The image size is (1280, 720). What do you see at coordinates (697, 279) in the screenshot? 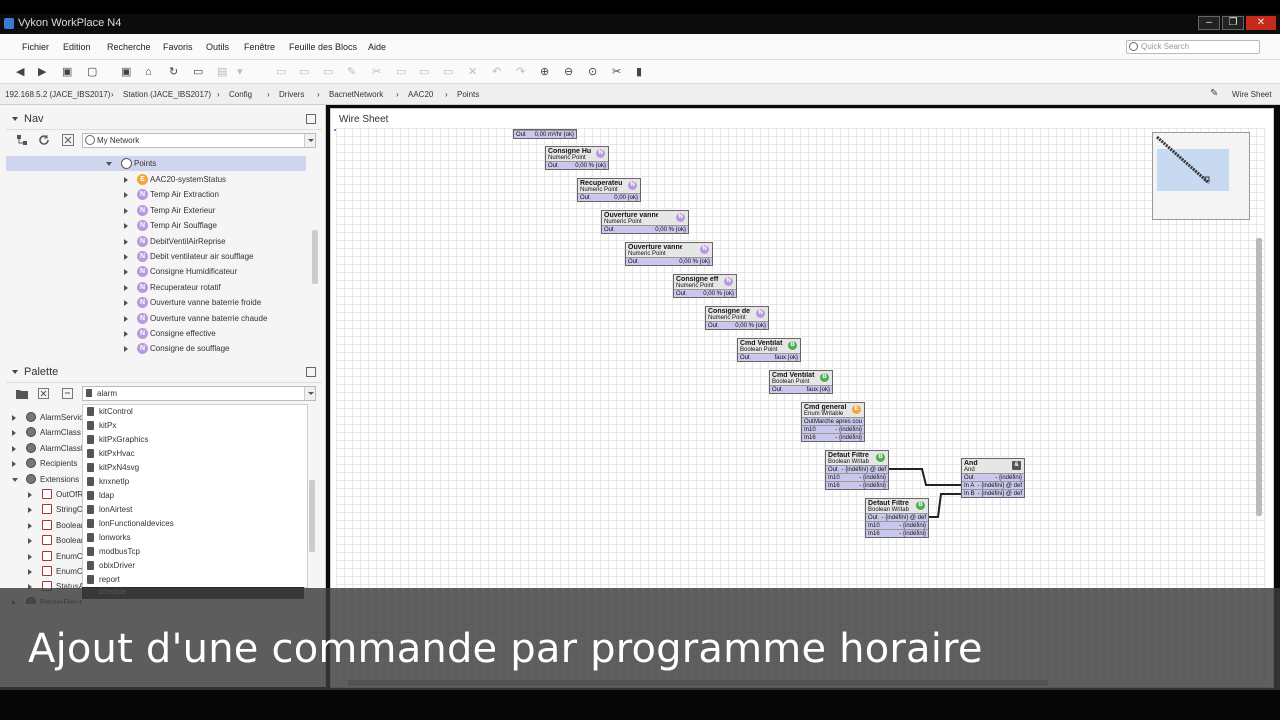
I see `block-title: Consigne eff` at bounding box center [697, 279].